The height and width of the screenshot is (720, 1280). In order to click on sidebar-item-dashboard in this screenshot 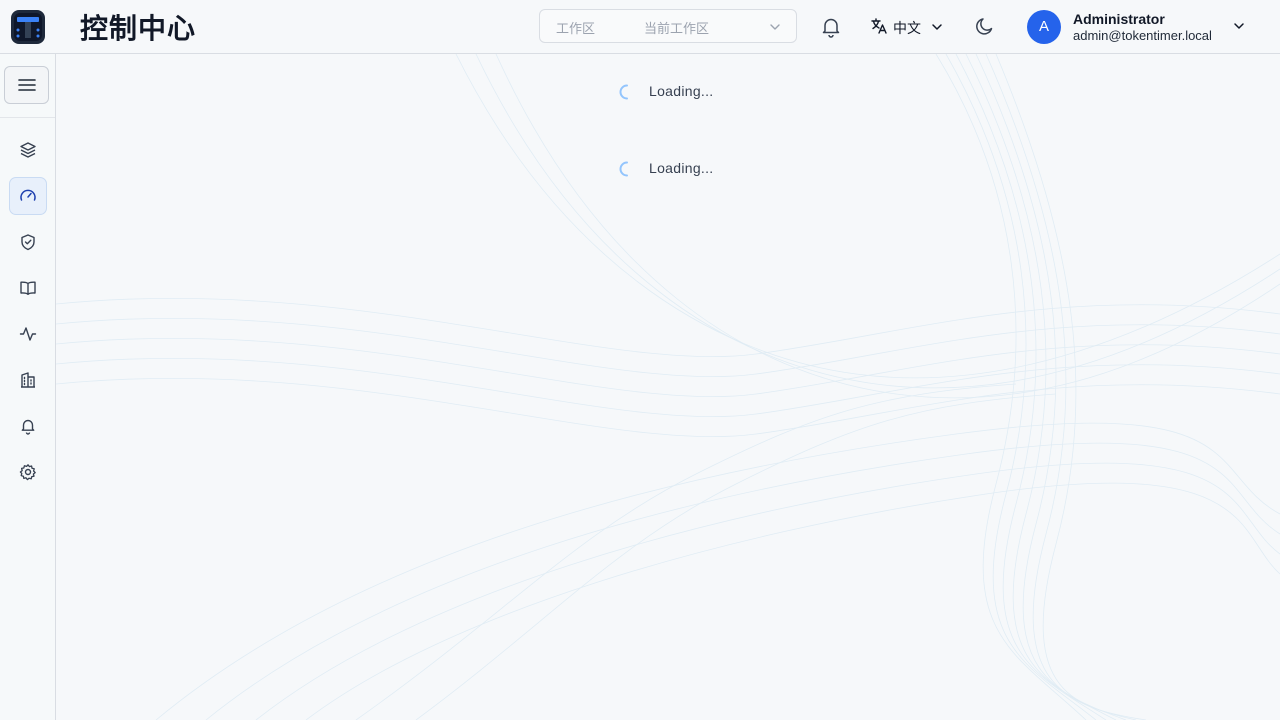, I will do `click(28, 196)`.